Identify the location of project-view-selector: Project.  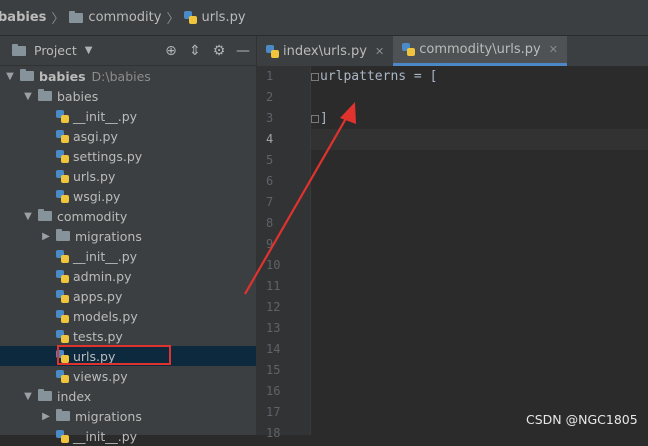
(55, 50).